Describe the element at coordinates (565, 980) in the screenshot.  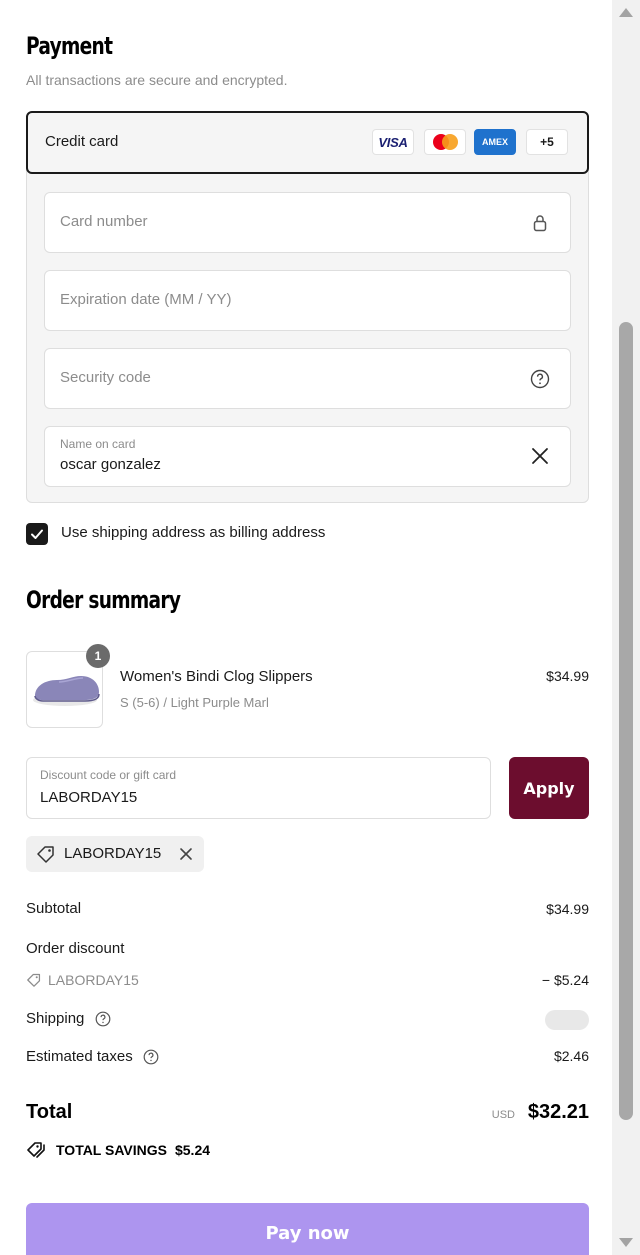
I see `order-discount-value: − $5.24` at that location.